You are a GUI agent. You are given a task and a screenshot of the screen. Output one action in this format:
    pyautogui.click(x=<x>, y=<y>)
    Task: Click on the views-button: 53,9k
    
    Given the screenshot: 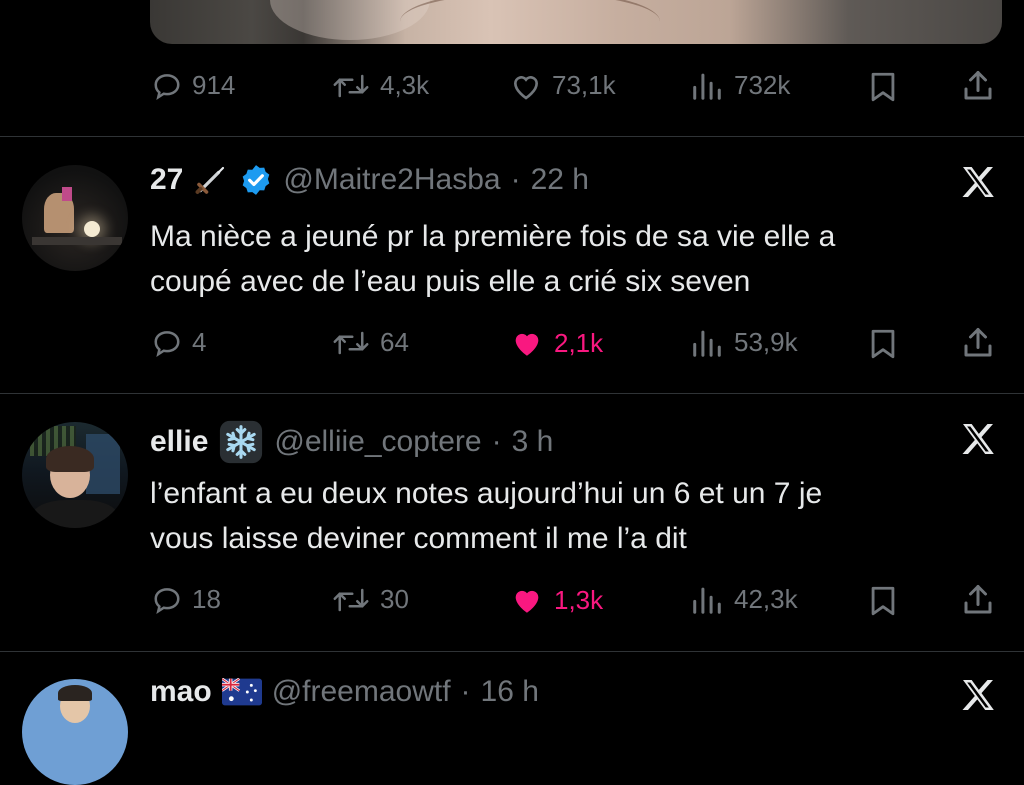 What is the action you would take?
    pyautogui.click(x=744, y=342)
    